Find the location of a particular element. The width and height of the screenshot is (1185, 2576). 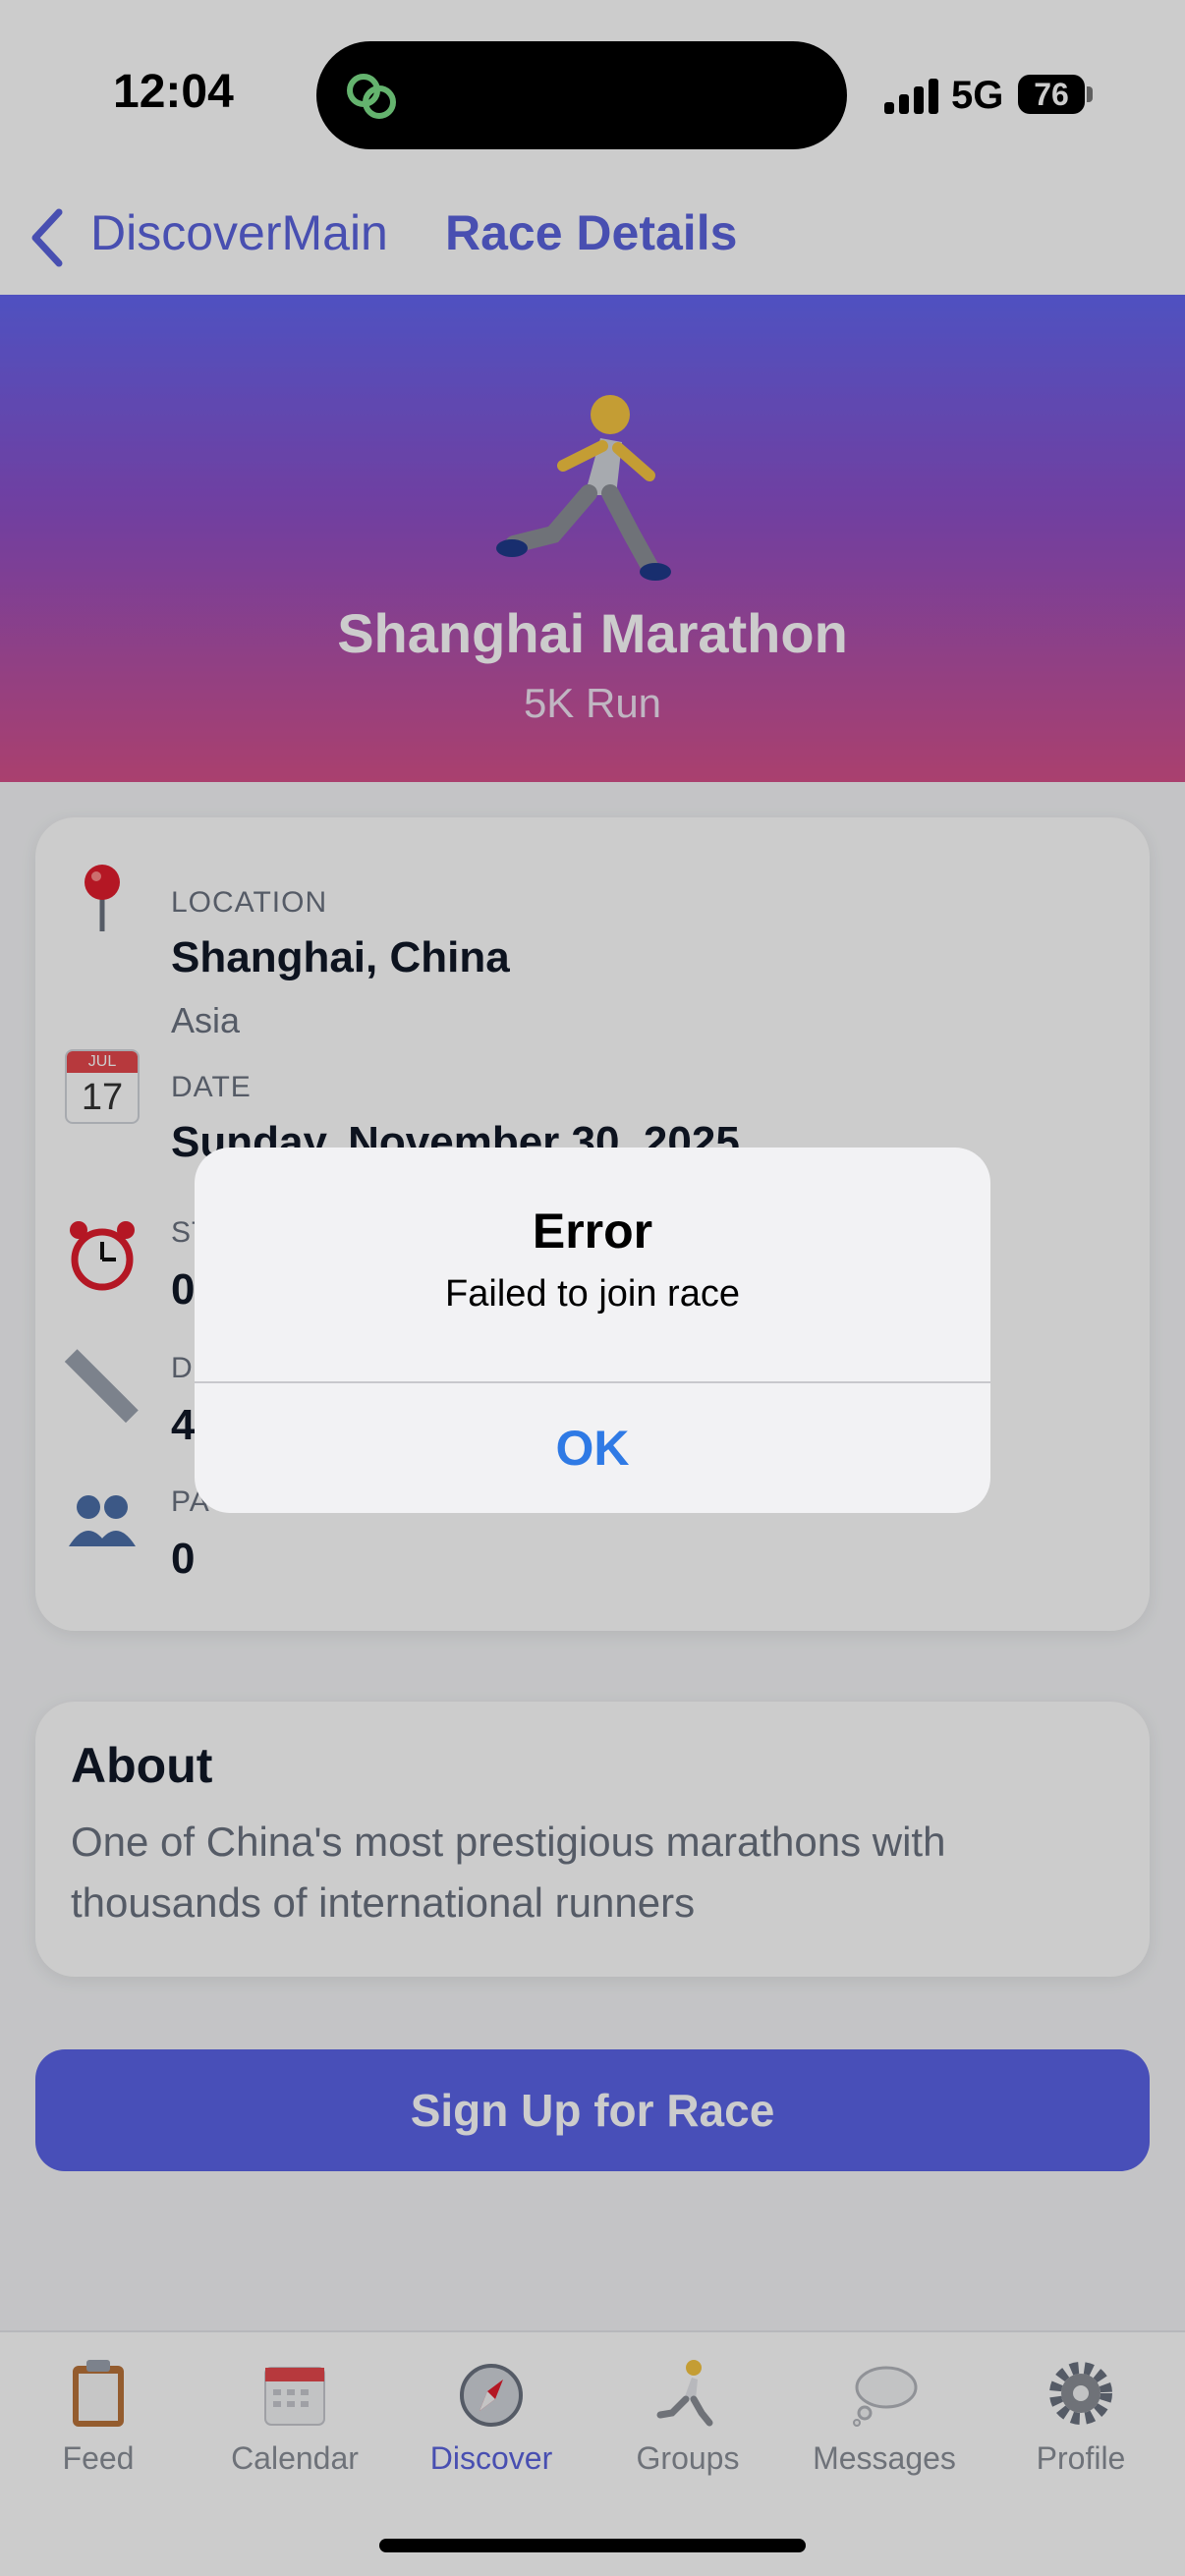

alert-title: Error is located at coordinates (592, 1231).